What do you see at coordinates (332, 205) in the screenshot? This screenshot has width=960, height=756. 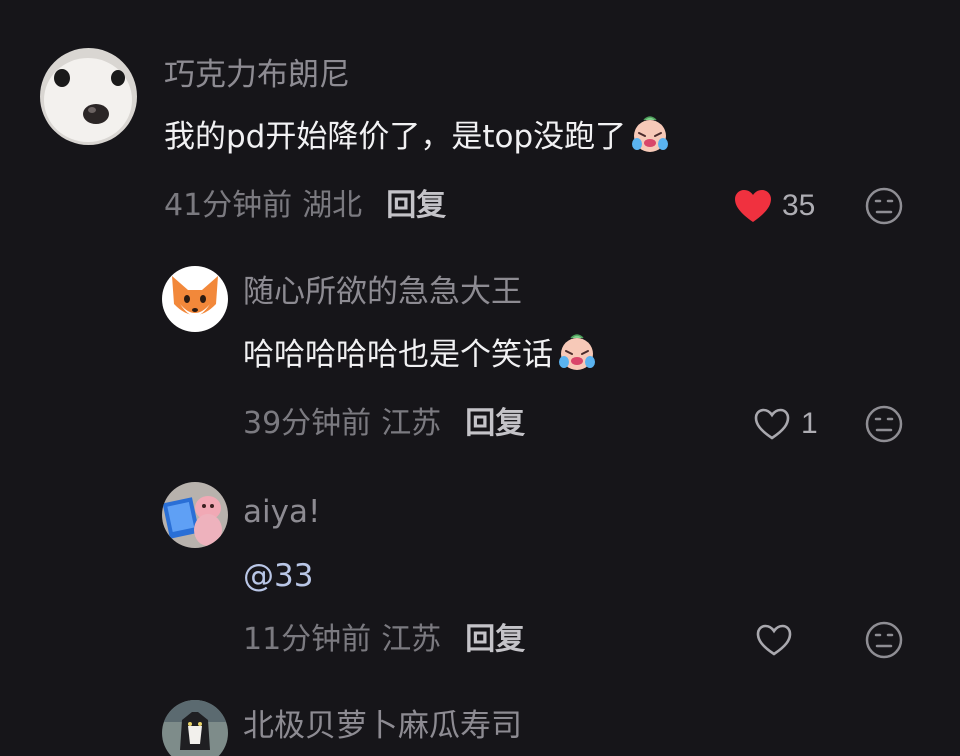 I see `comment-location: 湖北` at bounding box center [332, 205].